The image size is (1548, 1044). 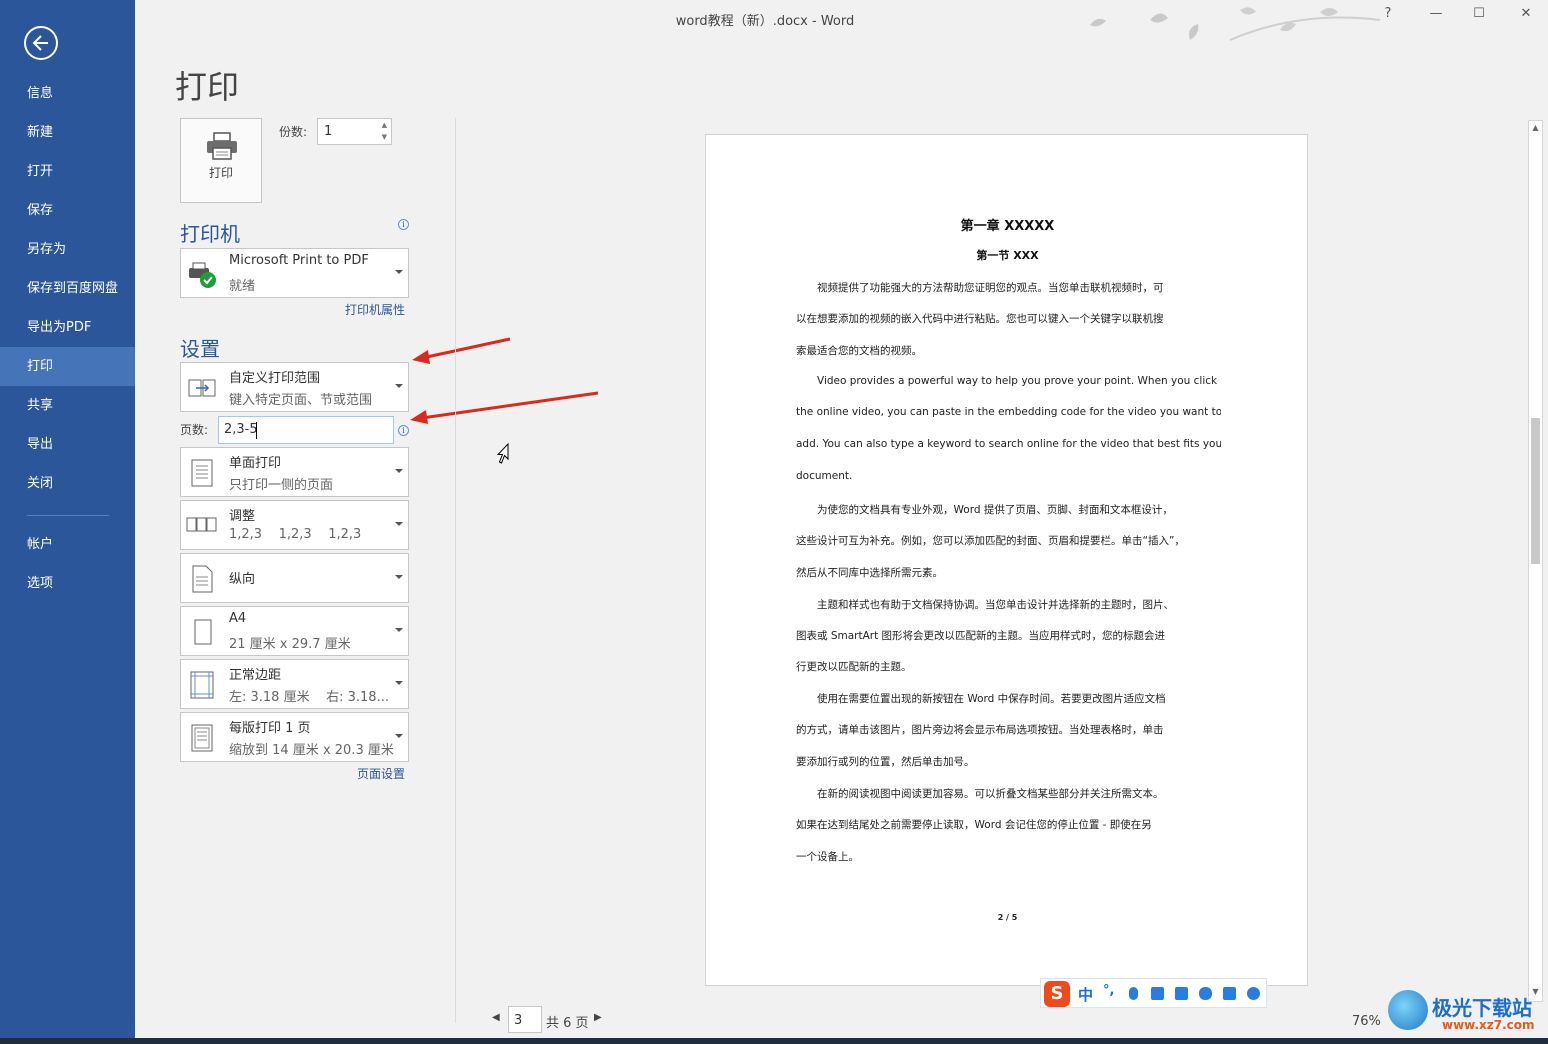 What do you see at coordinates (1007, 226) in the screenshot?
I see `doc-heading-1: 第一章 XXXXX` at bounding box center [1007, 226].